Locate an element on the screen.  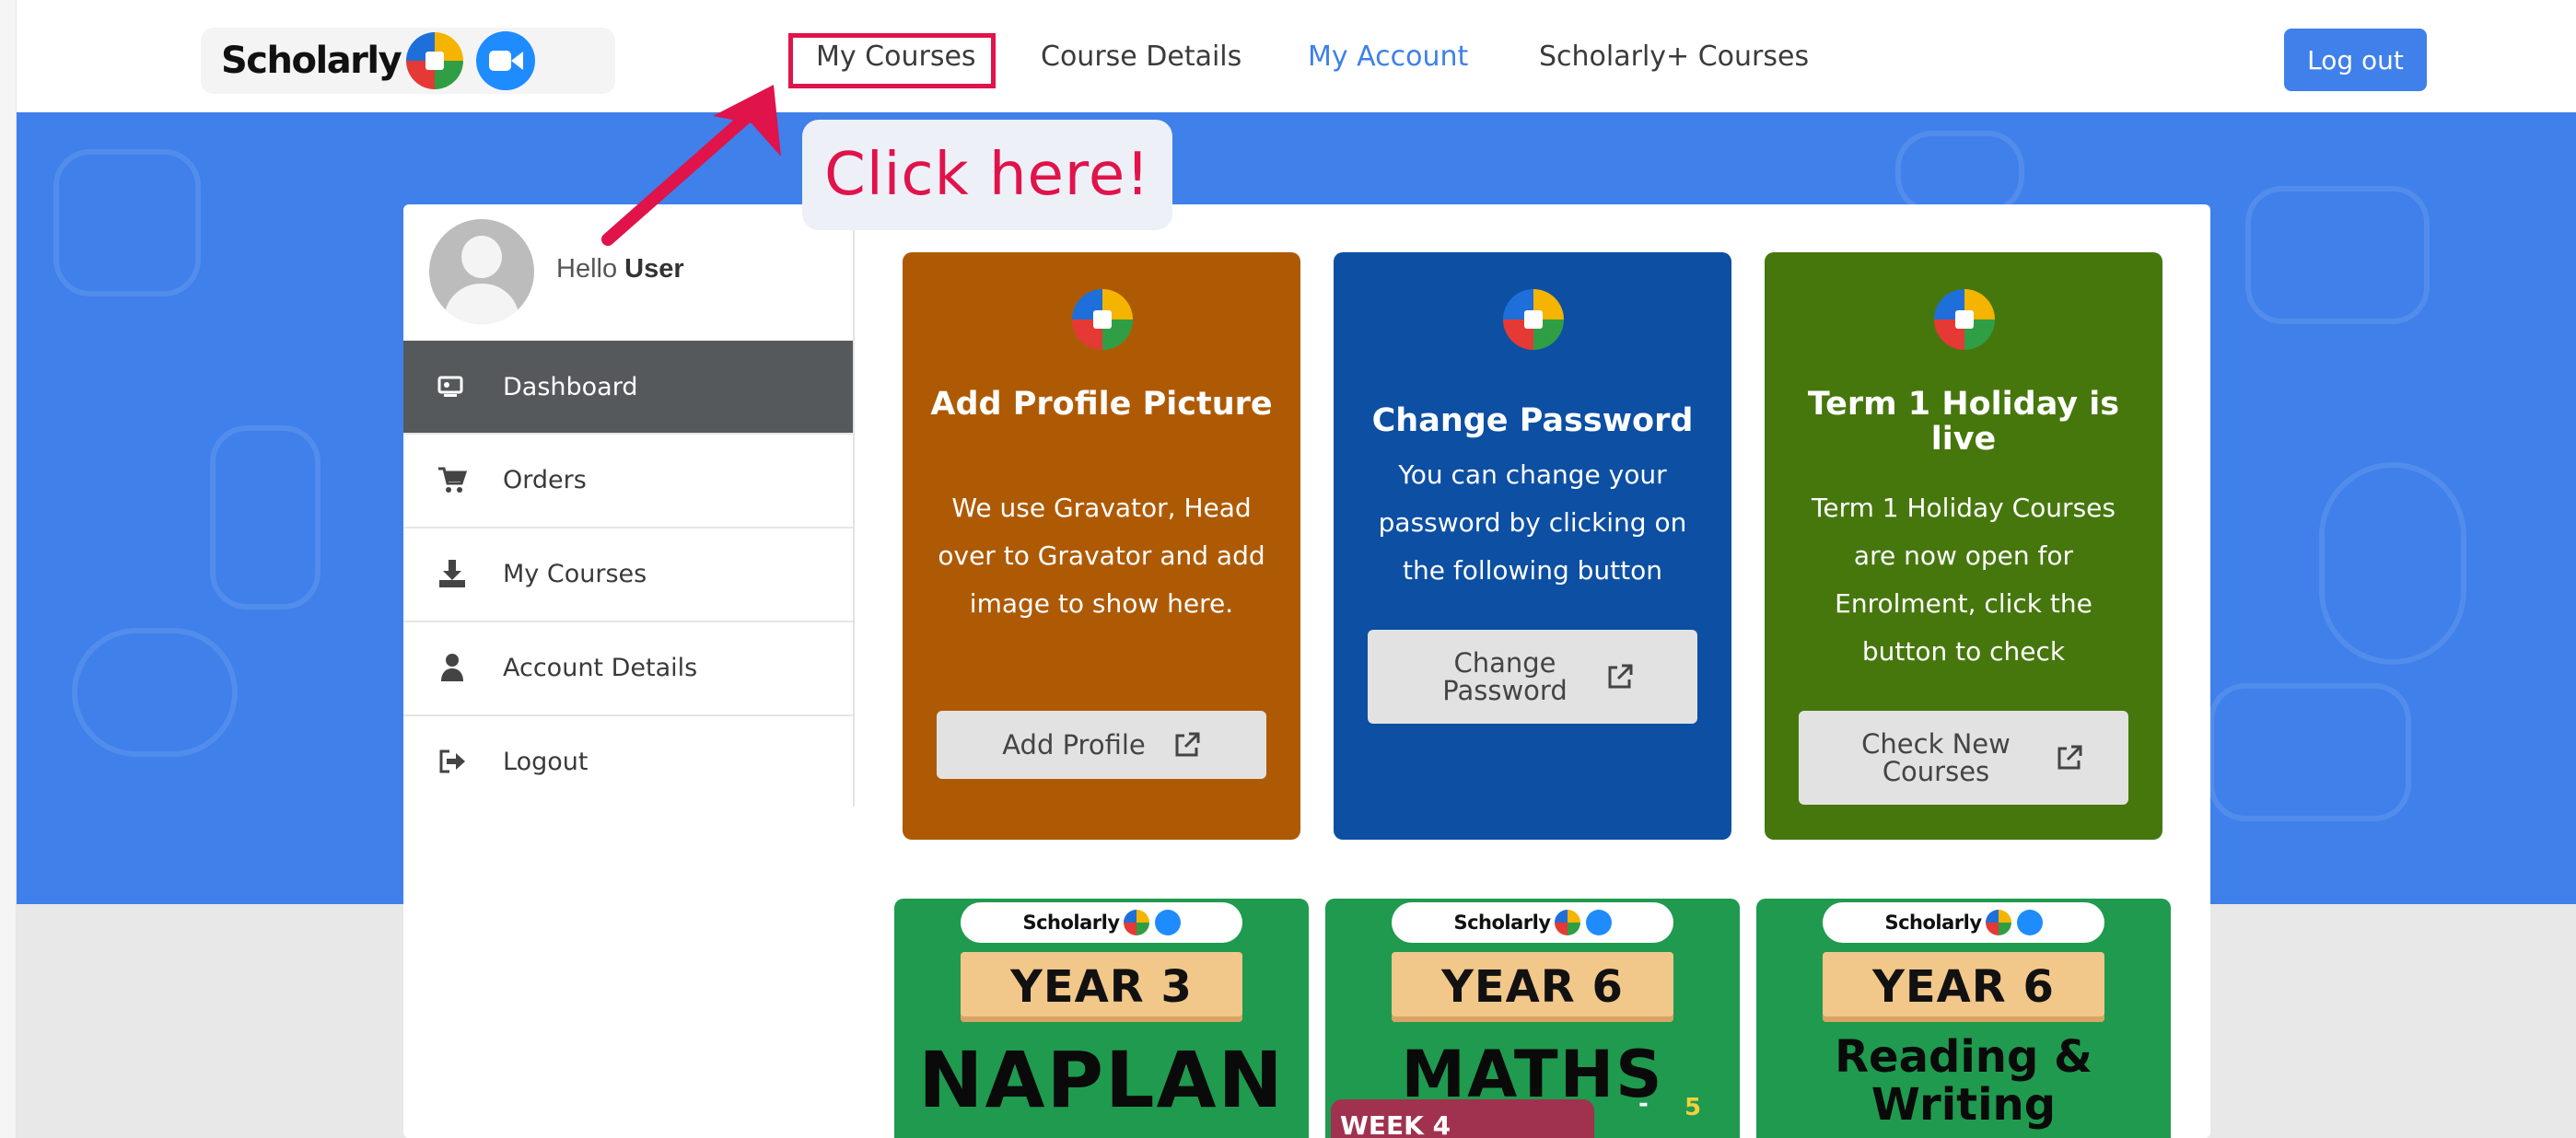
sidebar-item-label: Logout is located at coordinates (546, 761).